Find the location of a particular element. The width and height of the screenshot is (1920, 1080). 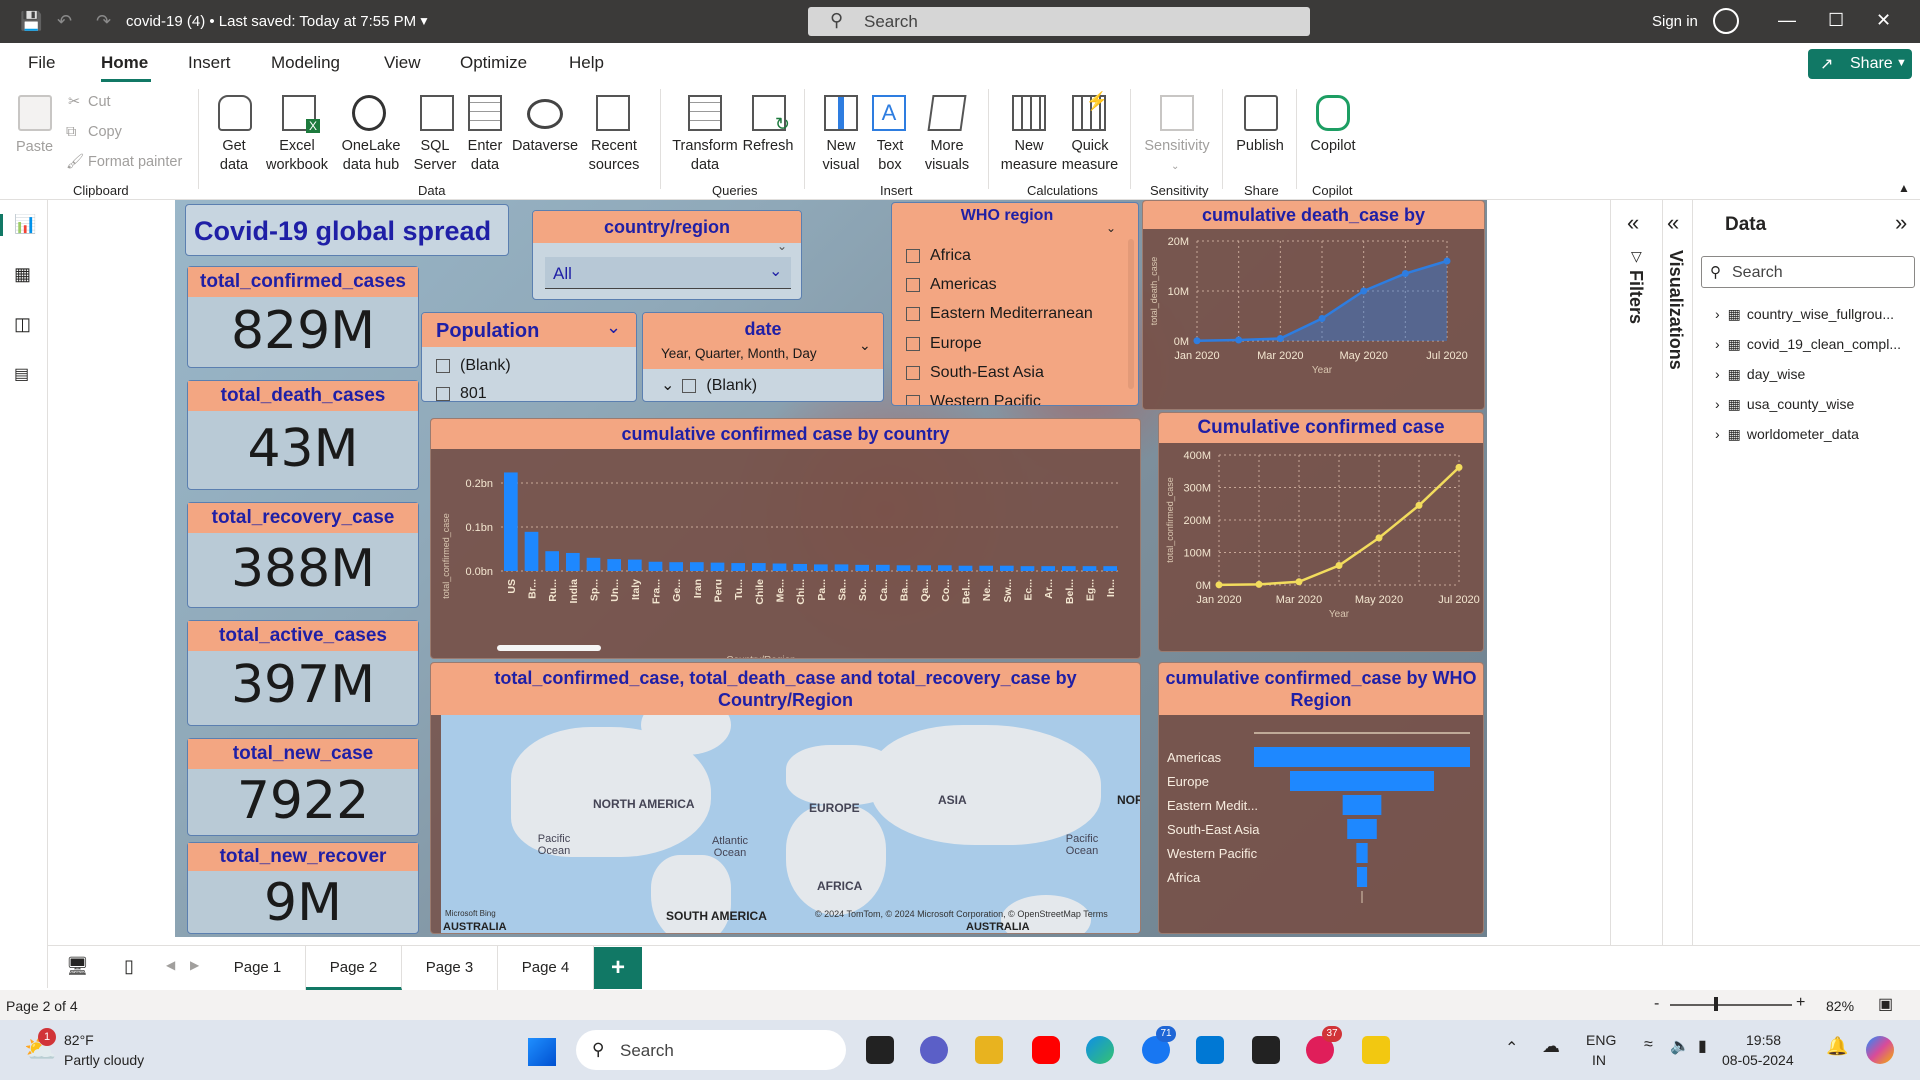

table-view-icon: ▦ is located at coordinates (22, 274).